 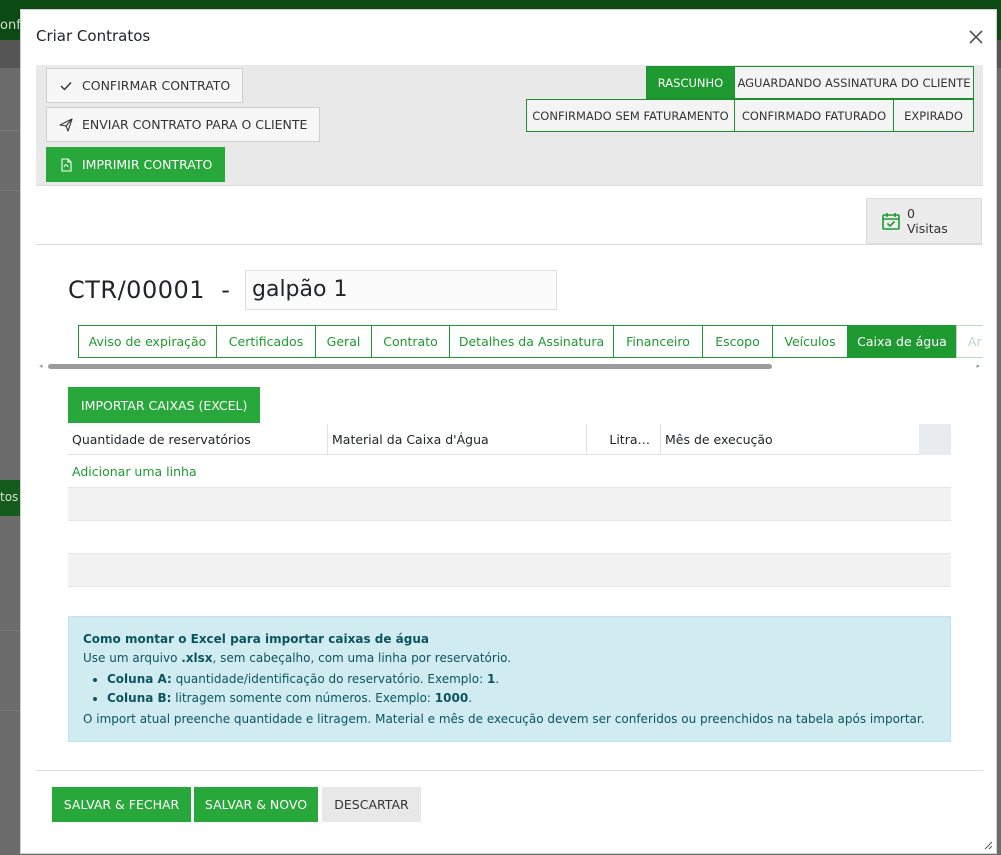 I want to click on resize-handle-icon, so click(x=988, y=845).